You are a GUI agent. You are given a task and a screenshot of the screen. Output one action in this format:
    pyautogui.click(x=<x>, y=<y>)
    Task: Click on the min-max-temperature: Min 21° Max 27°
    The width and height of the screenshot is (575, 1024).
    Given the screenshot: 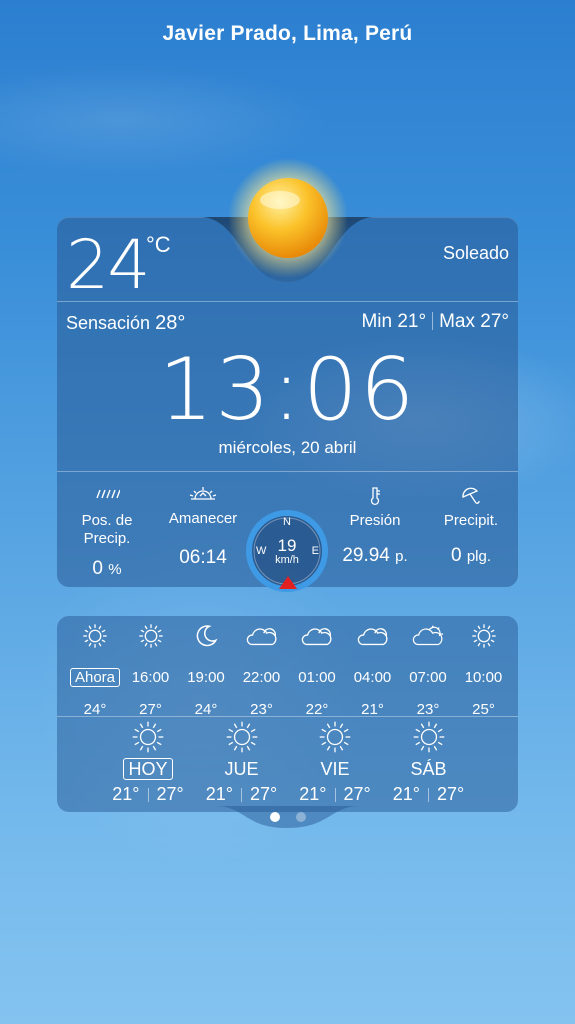 What is the action you would take?
    pyautogui.click(x=435, y=322)
    